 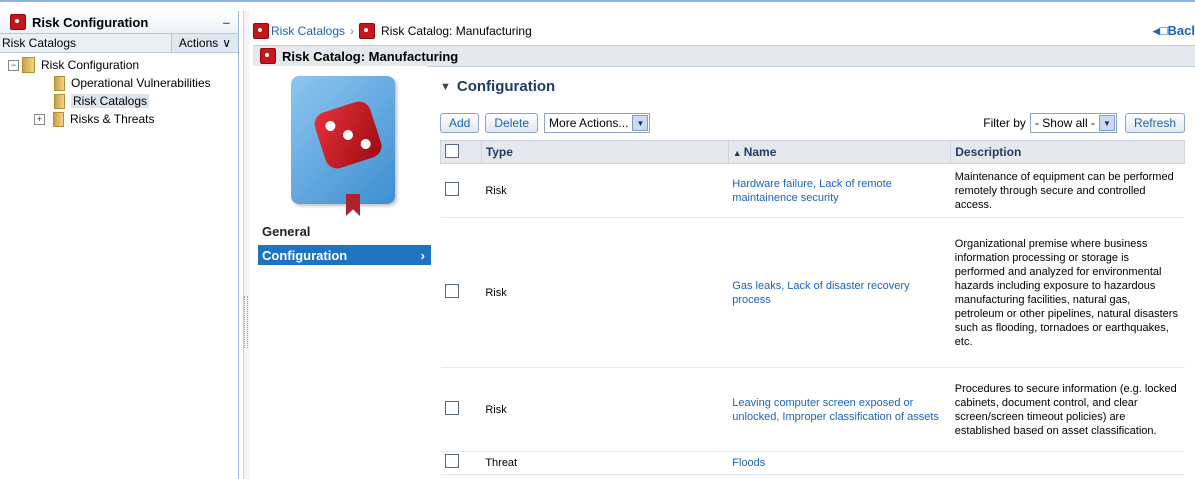 I want to click on tab-label: Configuration, so click(x=305, y=255).